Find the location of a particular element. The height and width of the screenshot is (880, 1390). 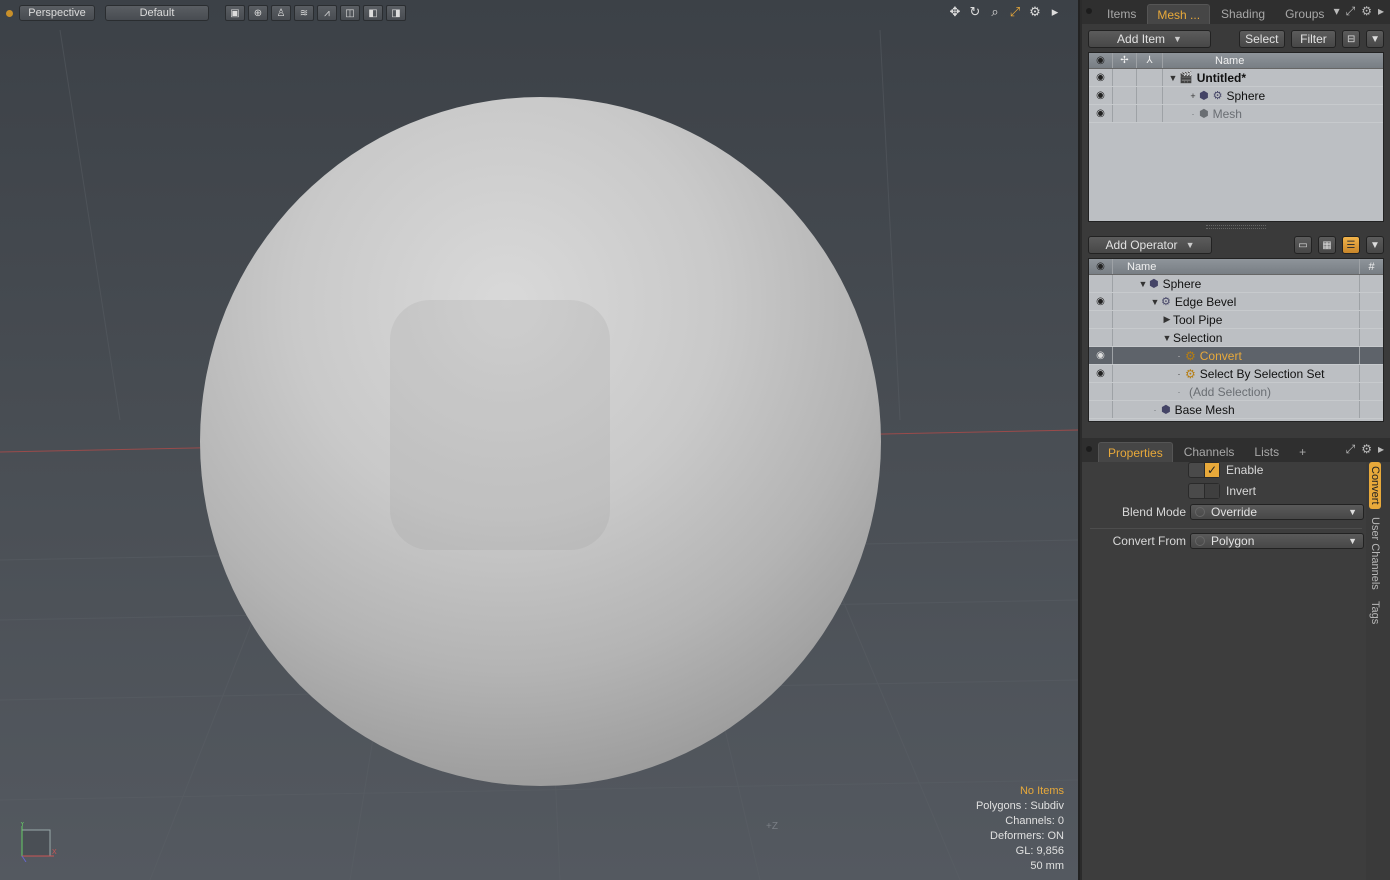

enable-row: ✓ Enable is located at coordinates (1225, 470).